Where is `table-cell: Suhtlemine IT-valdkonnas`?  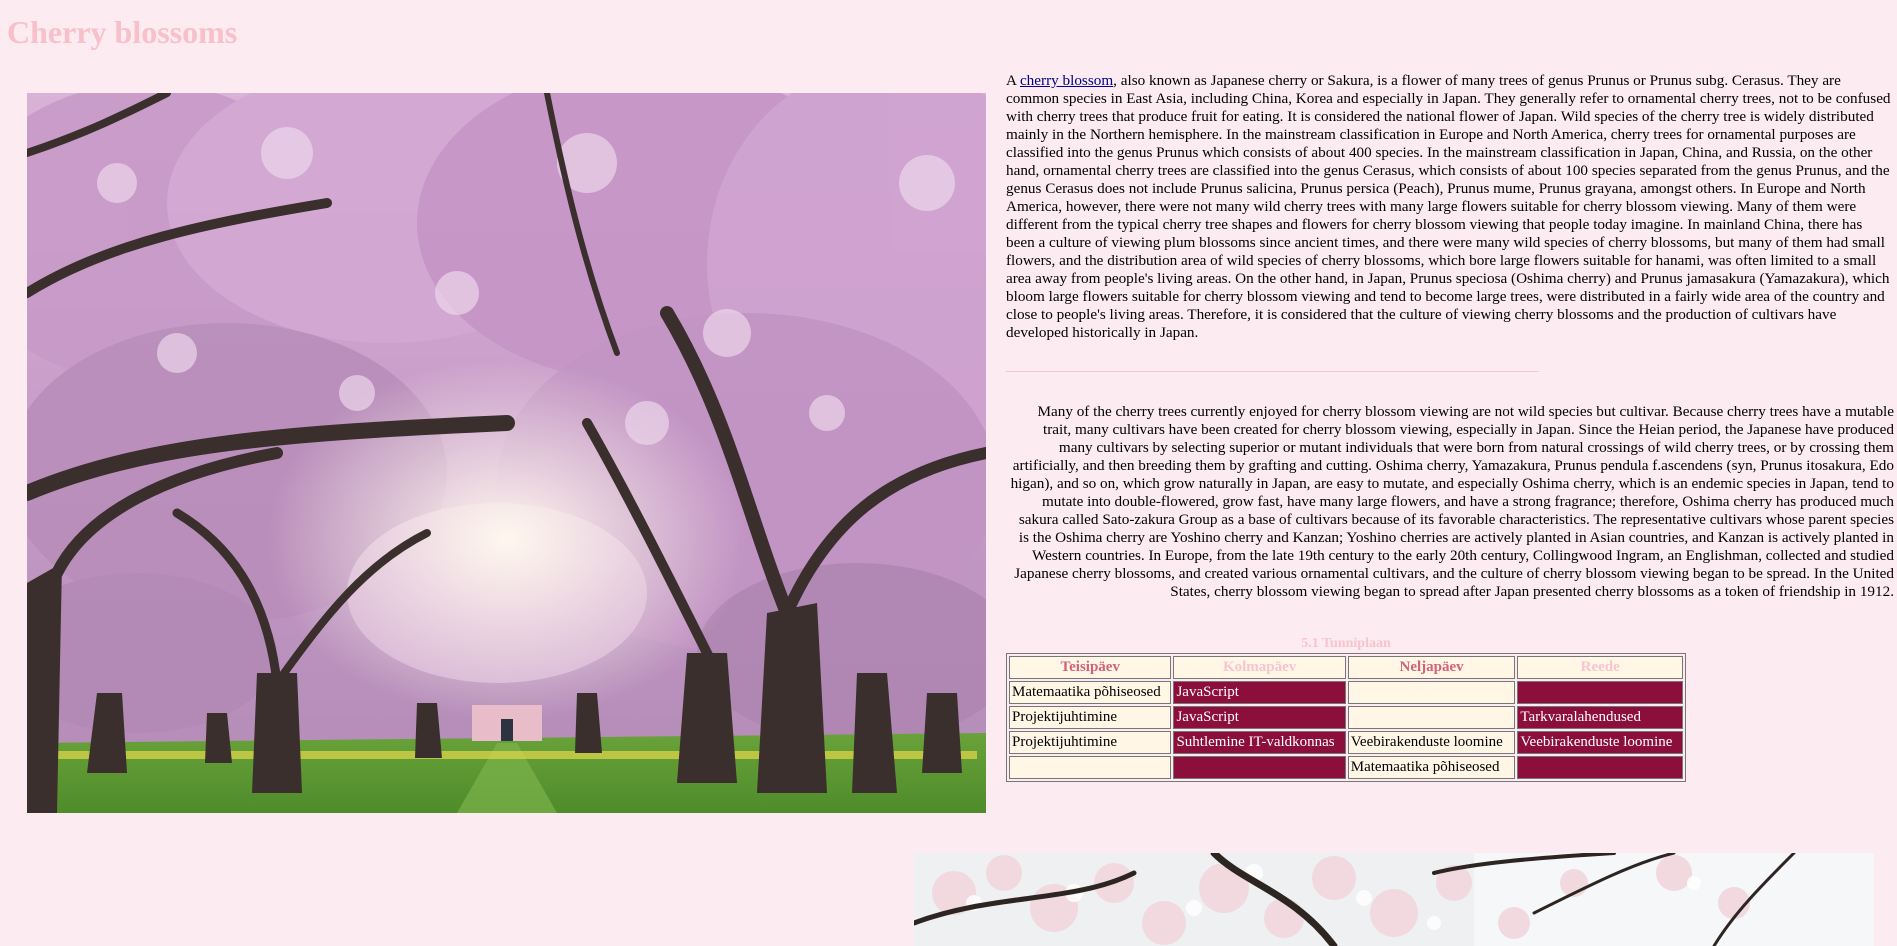
table-cell: Suhtlemine IT-valdkonnas is located at coordinates (1259, 742).